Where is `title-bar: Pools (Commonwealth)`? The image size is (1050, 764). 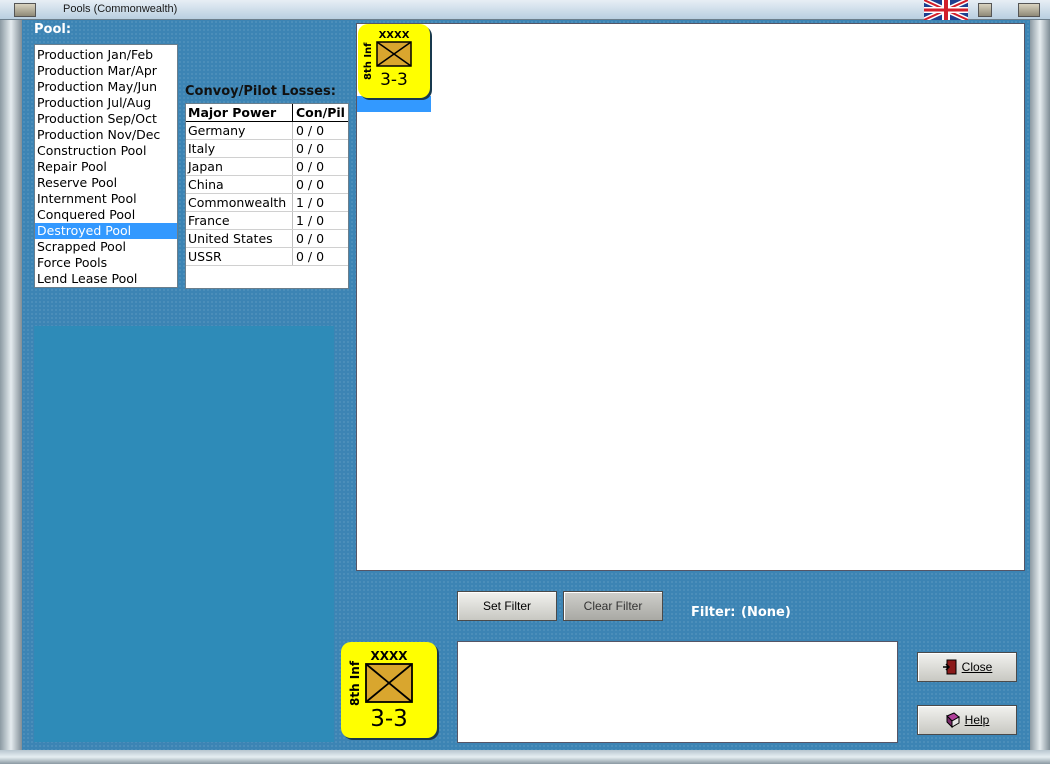 title-bar: Pools (Commonwealth) is located at coordinates (525, 11).